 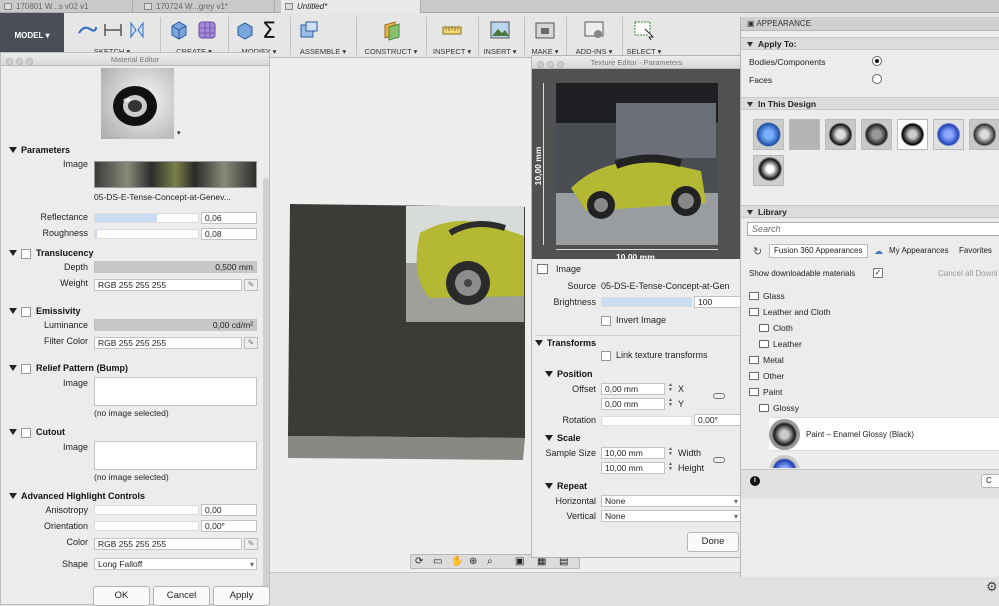 I want to click on info-icon: i, so click(x=755, y=481).